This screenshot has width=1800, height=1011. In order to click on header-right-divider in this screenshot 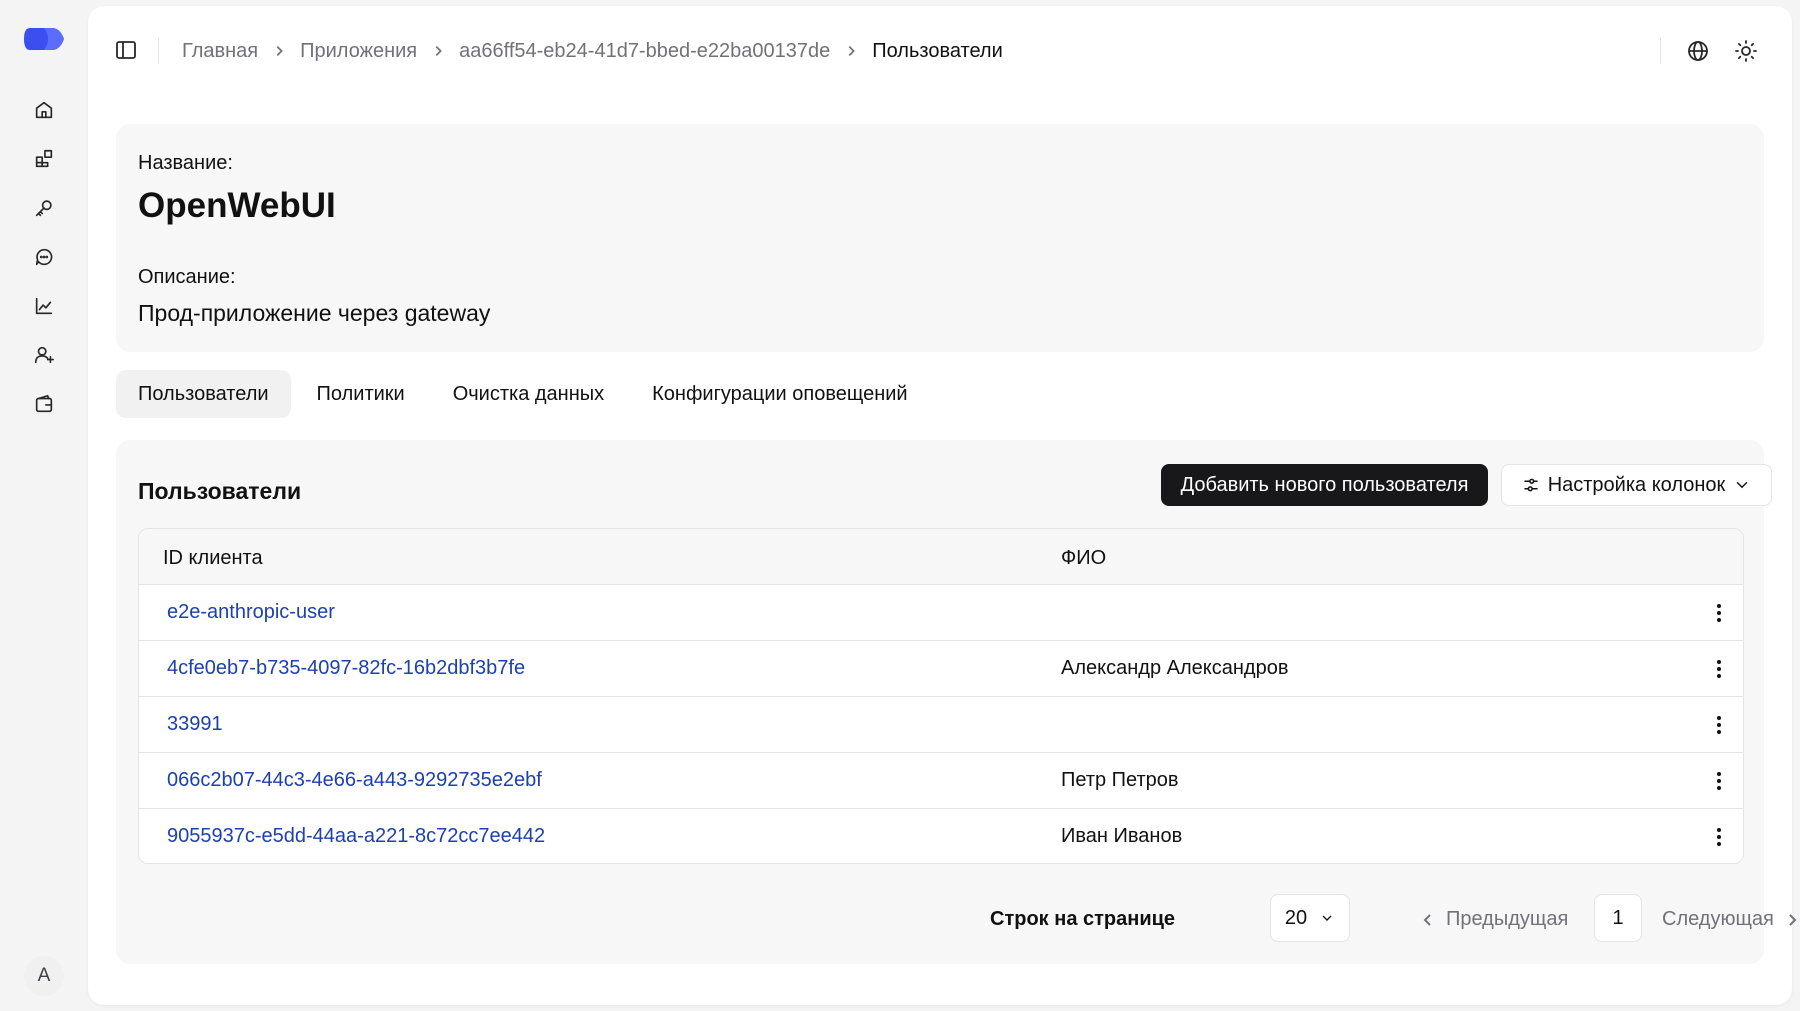, I will do `click(1660, 51)`.